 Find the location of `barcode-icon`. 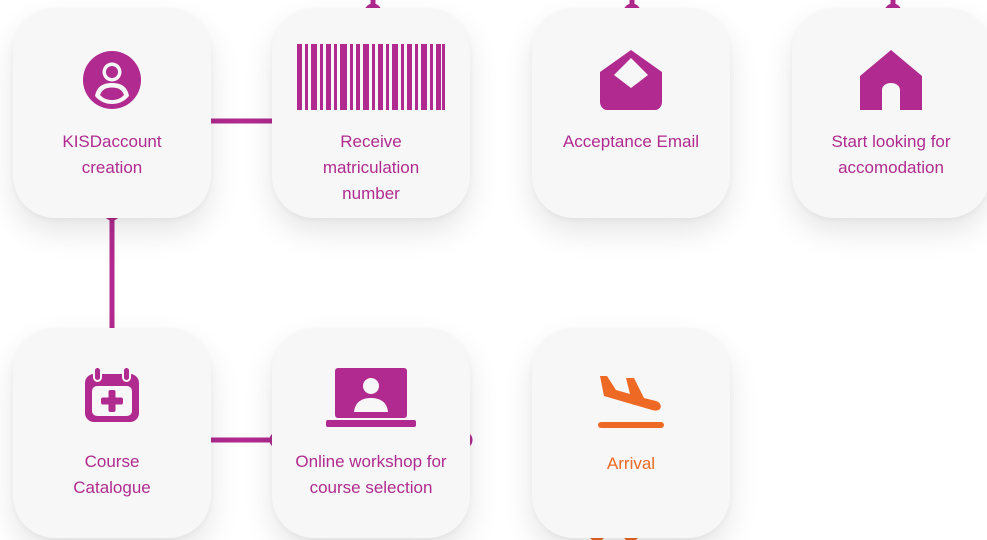

barcode-icon is located at coordinates (371, 77).